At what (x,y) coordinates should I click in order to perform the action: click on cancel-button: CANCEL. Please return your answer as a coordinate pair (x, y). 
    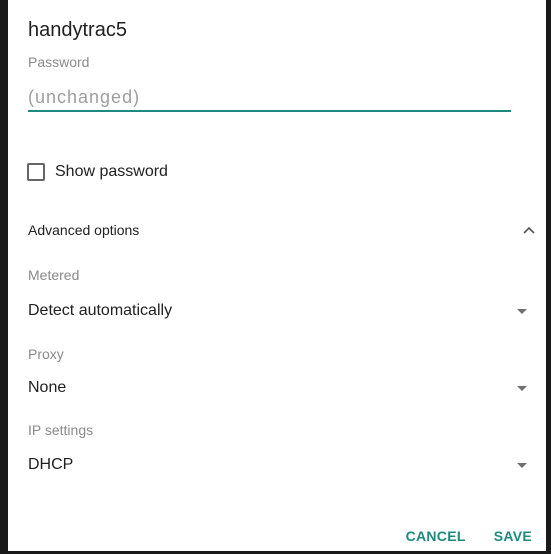
    Looking at the image, I should click on (436, 536).